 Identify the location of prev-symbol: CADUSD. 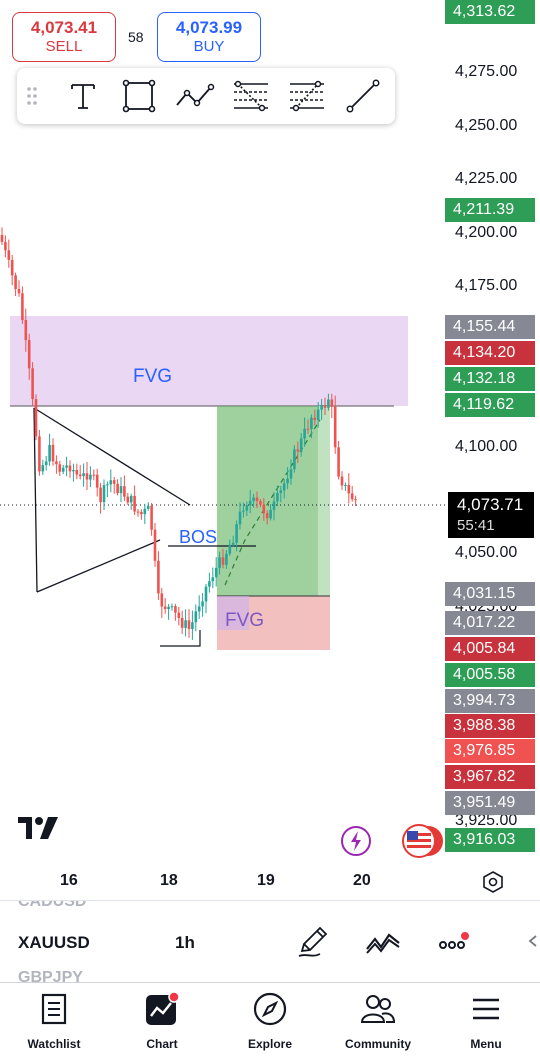
(52, 906).